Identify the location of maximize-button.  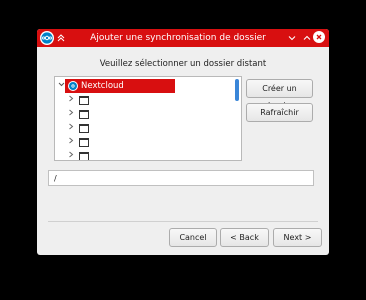
(307, 38).